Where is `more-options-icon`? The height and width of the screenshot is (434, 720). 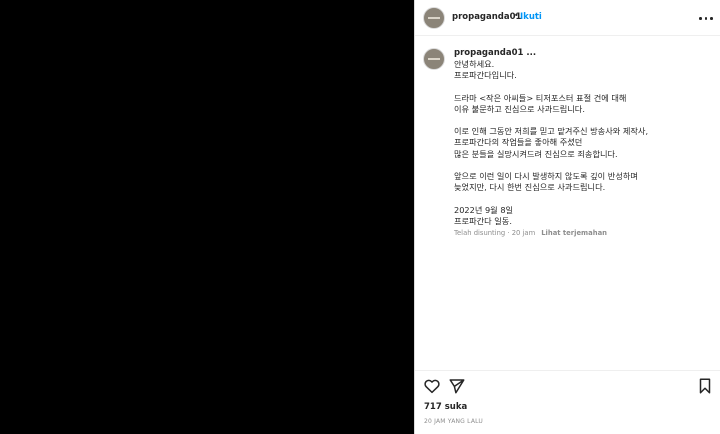
more-options-icon is located at coordinates (706, 18).